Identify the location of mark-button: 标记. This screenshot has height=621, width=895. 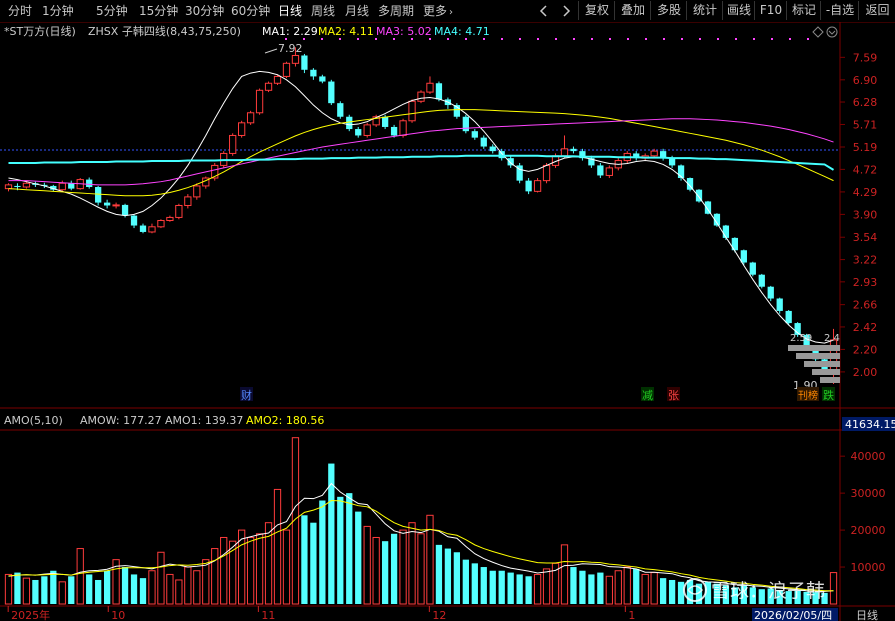
(803, 10).